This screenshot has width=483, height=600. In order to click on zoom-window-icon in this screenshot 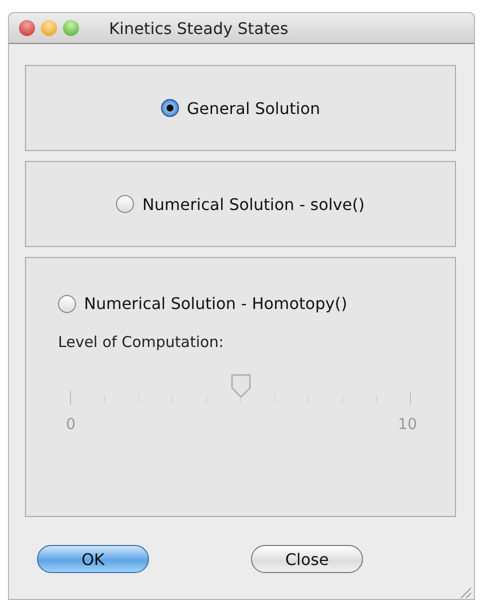, I will do `click(71, 28)`.